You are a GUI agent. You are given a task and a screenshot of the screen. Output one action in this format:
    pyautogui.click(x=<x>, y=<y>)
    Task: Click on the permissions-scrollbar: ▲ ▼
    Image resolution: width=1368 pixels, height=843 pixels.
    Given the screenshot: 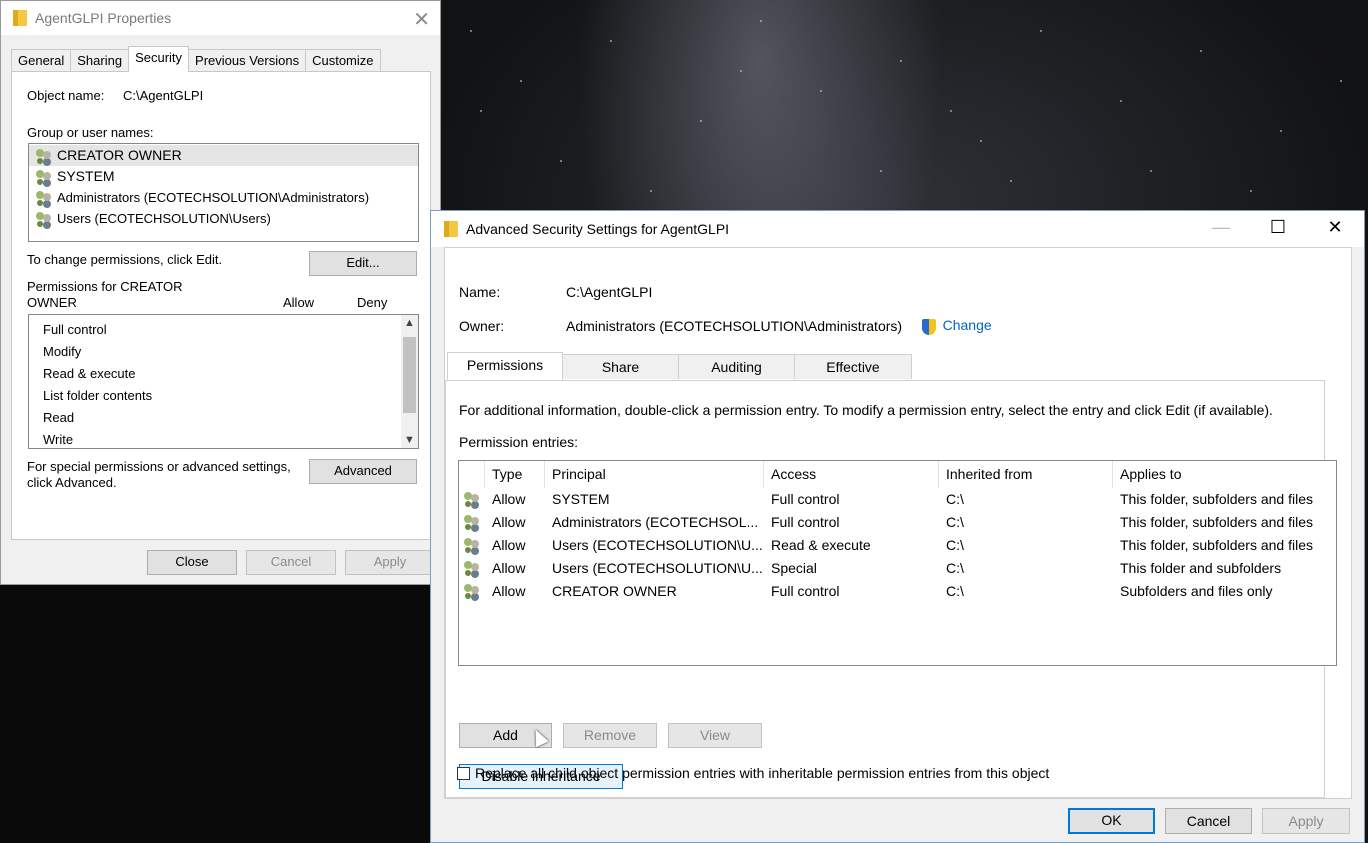 What is the action you would take?
    pyautogui.click(x=409, y=381)
    